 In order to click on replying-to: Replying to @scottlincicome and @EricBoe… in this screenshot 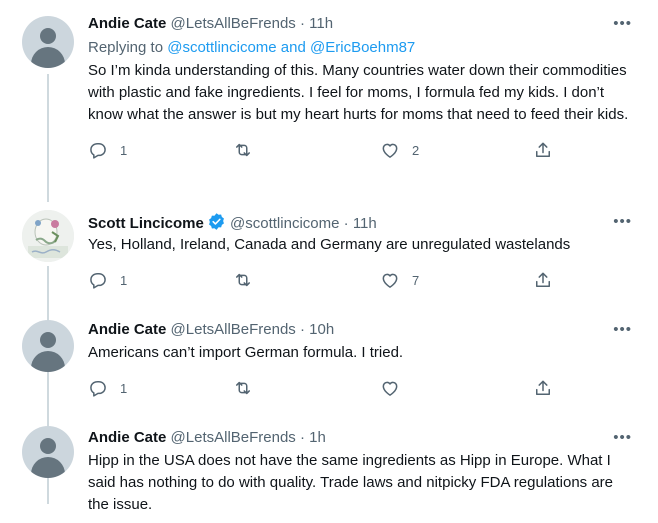, I will do `click(362, 48)`.